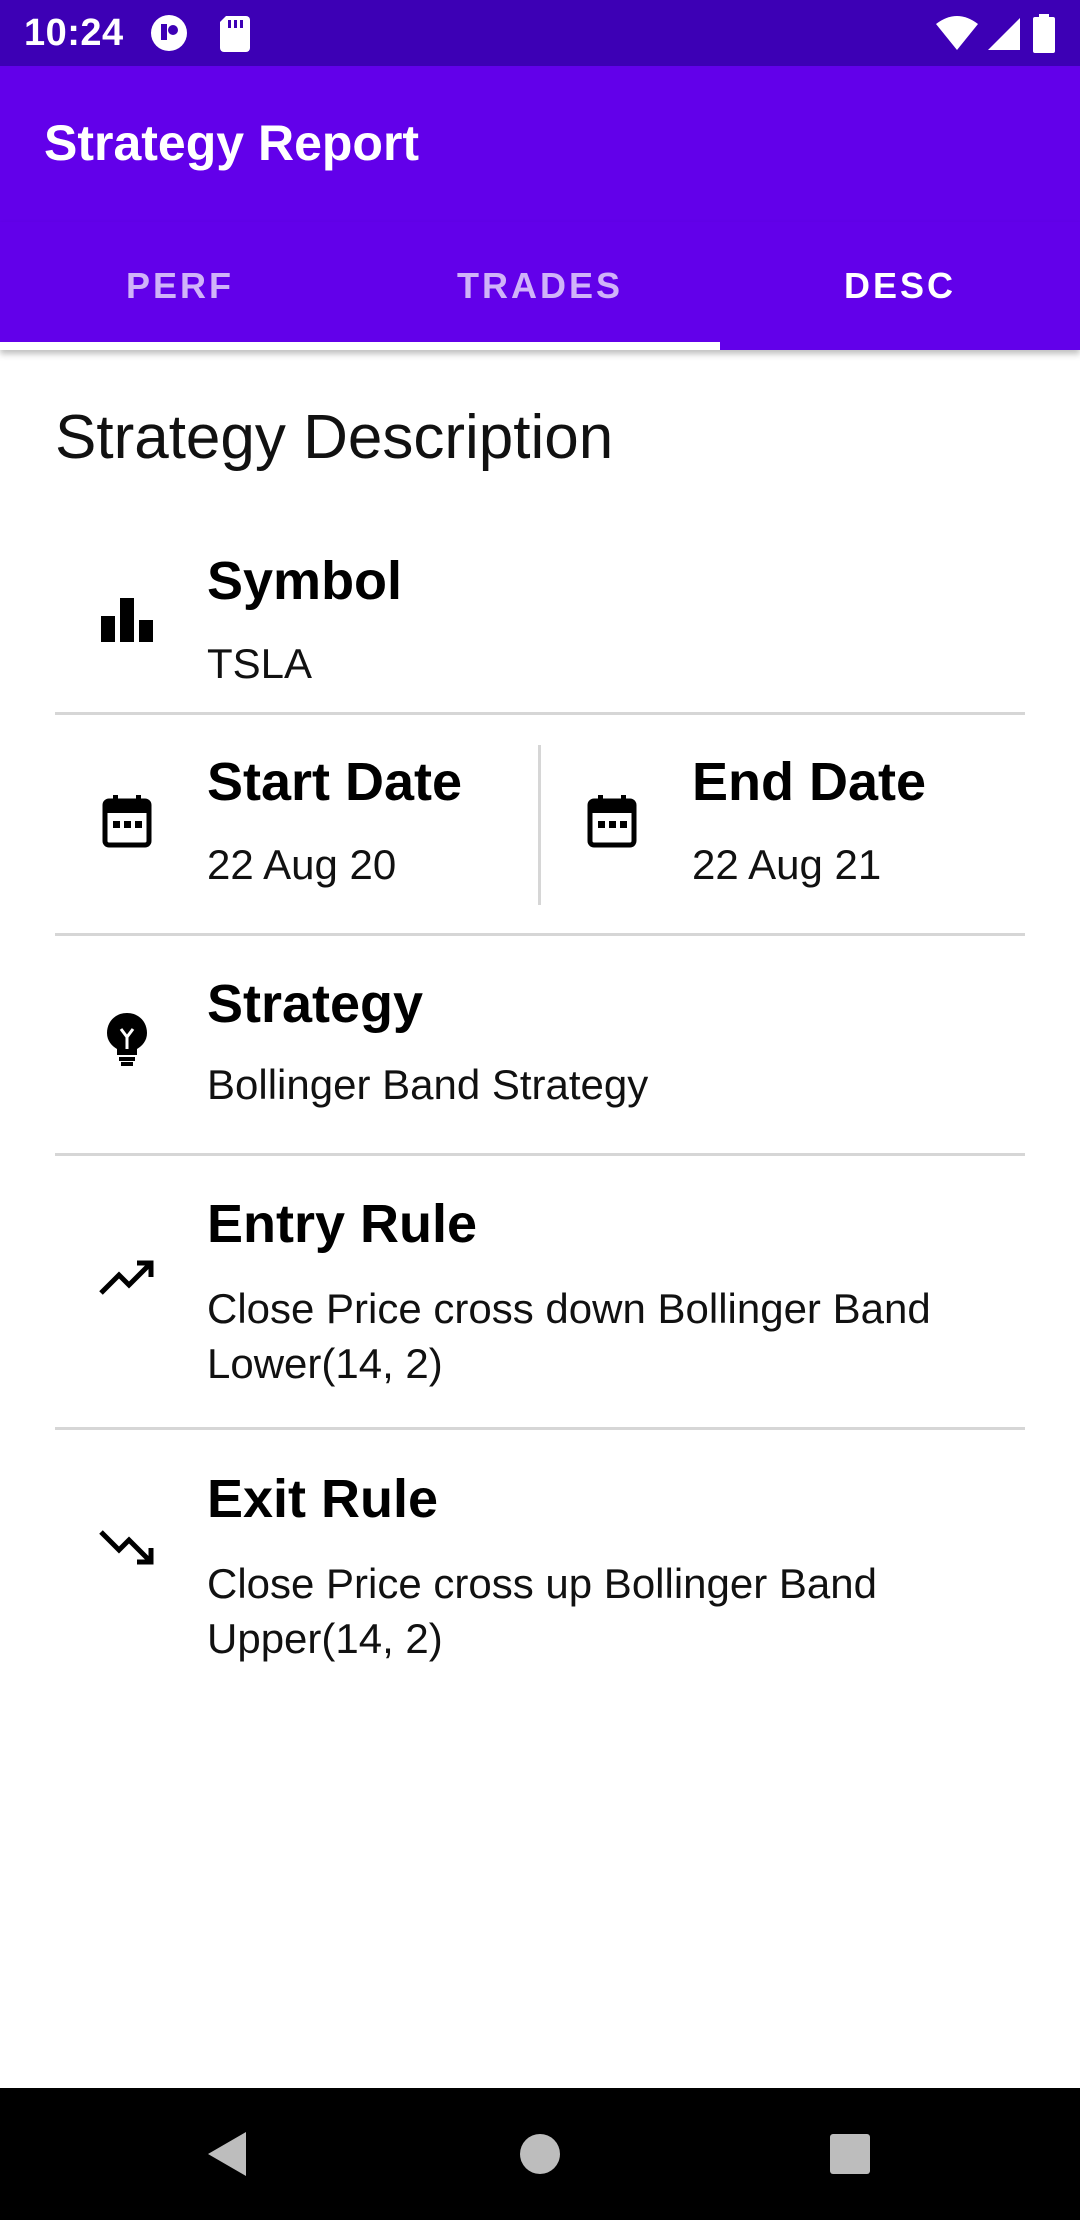  What do you see at coordinates (260, 663) in the screenshot?
I see `symbol-value: TSLA` at bounding box center [260, 663].